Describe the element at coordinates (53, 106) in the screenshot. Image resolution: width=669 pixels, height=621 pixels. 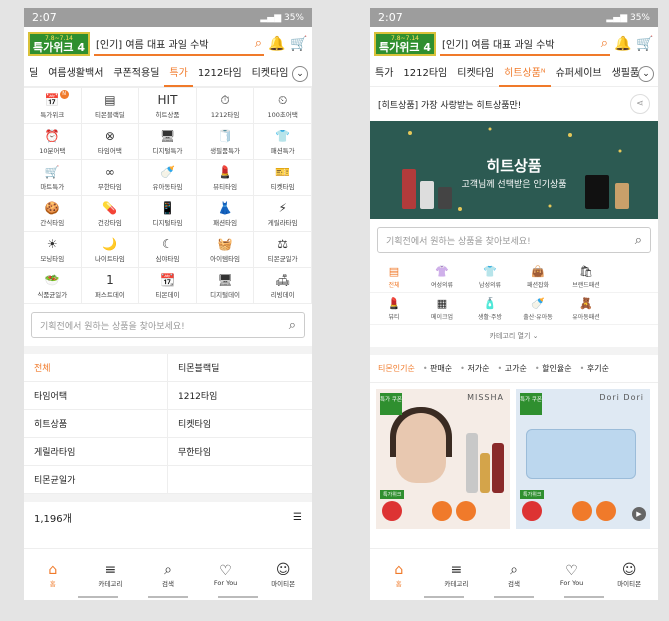
I see `grid-item: 📅 특가위크 N` at that location.